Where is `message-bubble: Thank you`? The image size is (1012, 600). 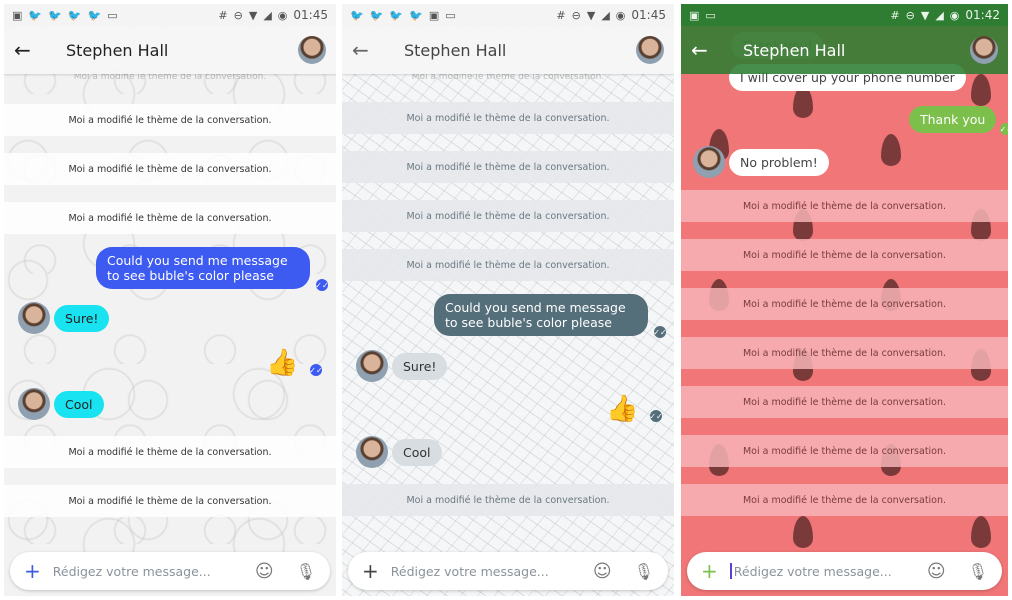
message-bubble: Thank you is located at coordinates (953, 119).